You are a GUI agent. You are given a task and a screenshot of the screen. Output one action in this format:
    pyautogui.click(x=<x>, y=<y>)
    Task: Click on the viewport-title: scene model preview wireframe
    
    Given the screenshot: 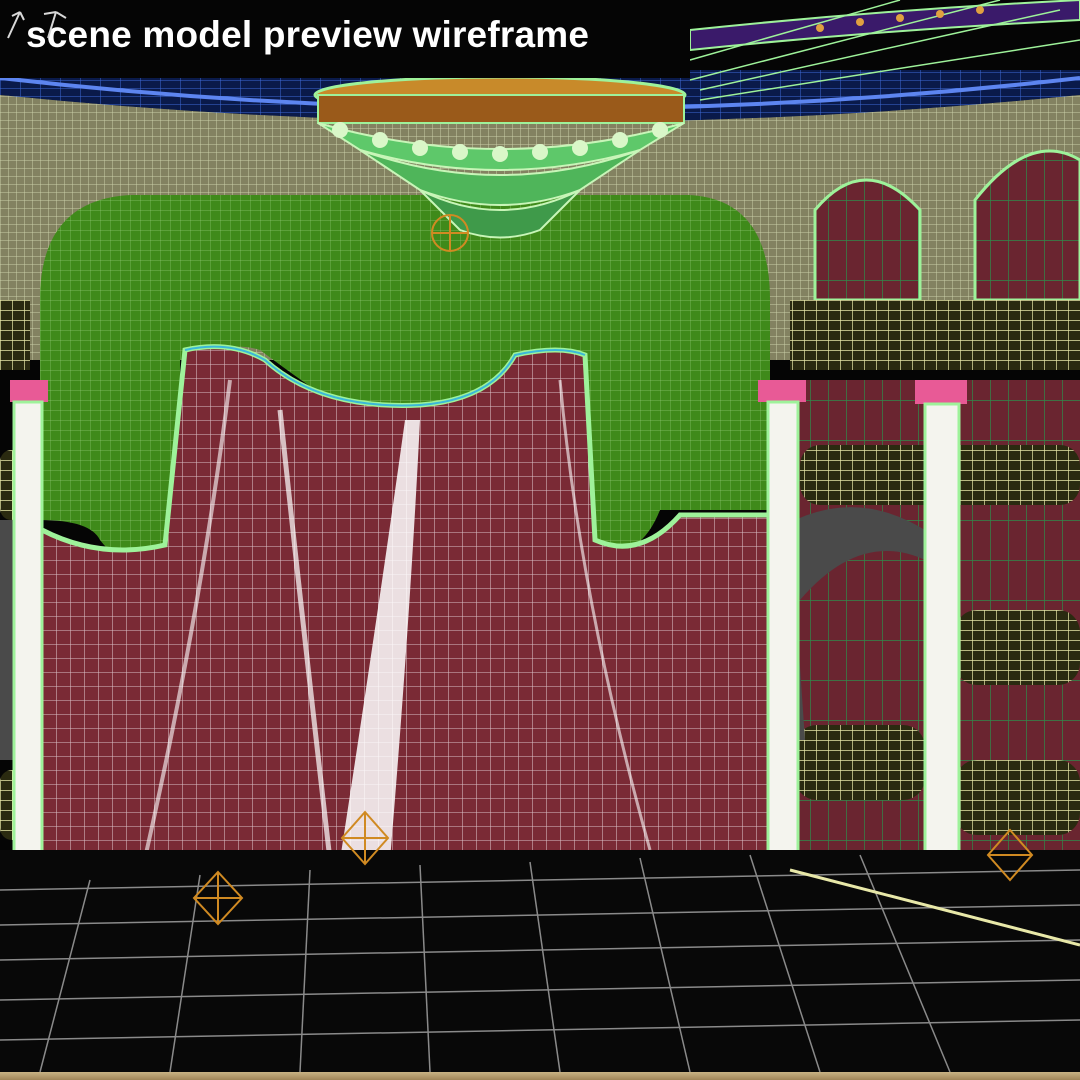 What is the action you would take?
    pyautogui.click(x=308, y=34)
    